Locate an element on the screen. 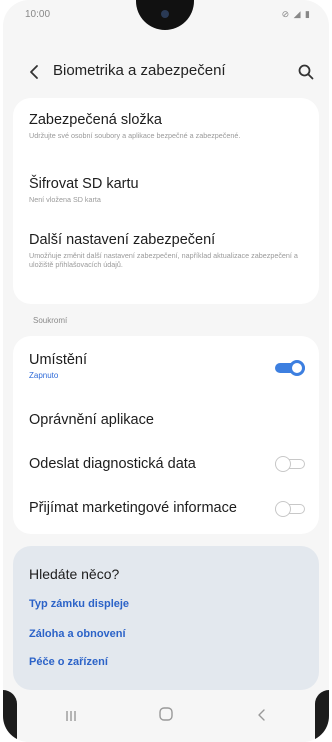 This screenshot has height=742, width=332. backup-restore-link: Záloha a obnovení is located at coordinates (77, 634).